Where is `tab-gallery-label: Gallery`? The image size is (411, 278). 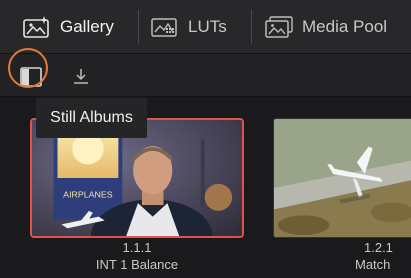 tab-gallery-label: Gallery is located at coordinates (87, 26).